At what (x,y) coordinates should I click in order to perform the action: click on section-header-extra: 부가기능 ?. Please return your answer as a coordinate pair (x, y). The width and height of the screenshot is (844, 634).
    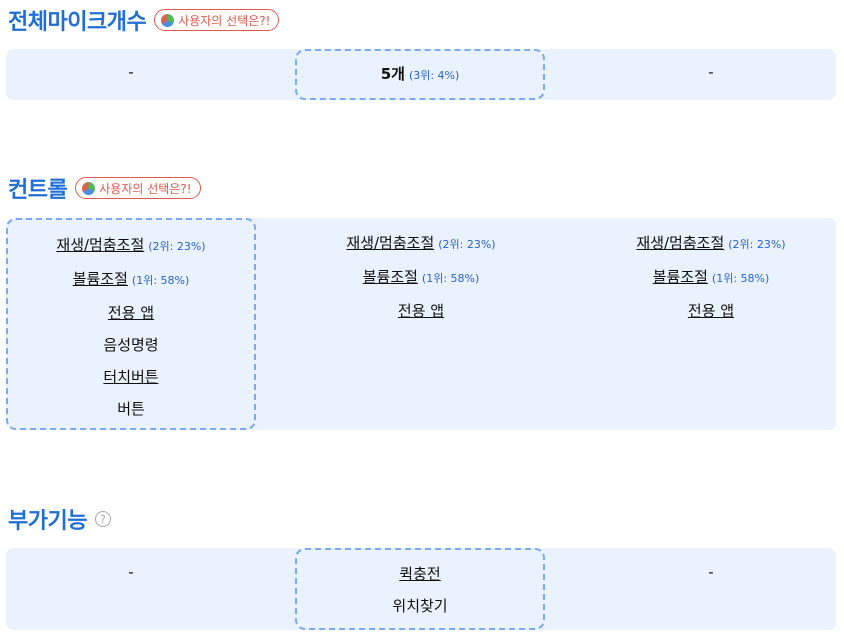
    Looking at the image, I should click on (59, 519).